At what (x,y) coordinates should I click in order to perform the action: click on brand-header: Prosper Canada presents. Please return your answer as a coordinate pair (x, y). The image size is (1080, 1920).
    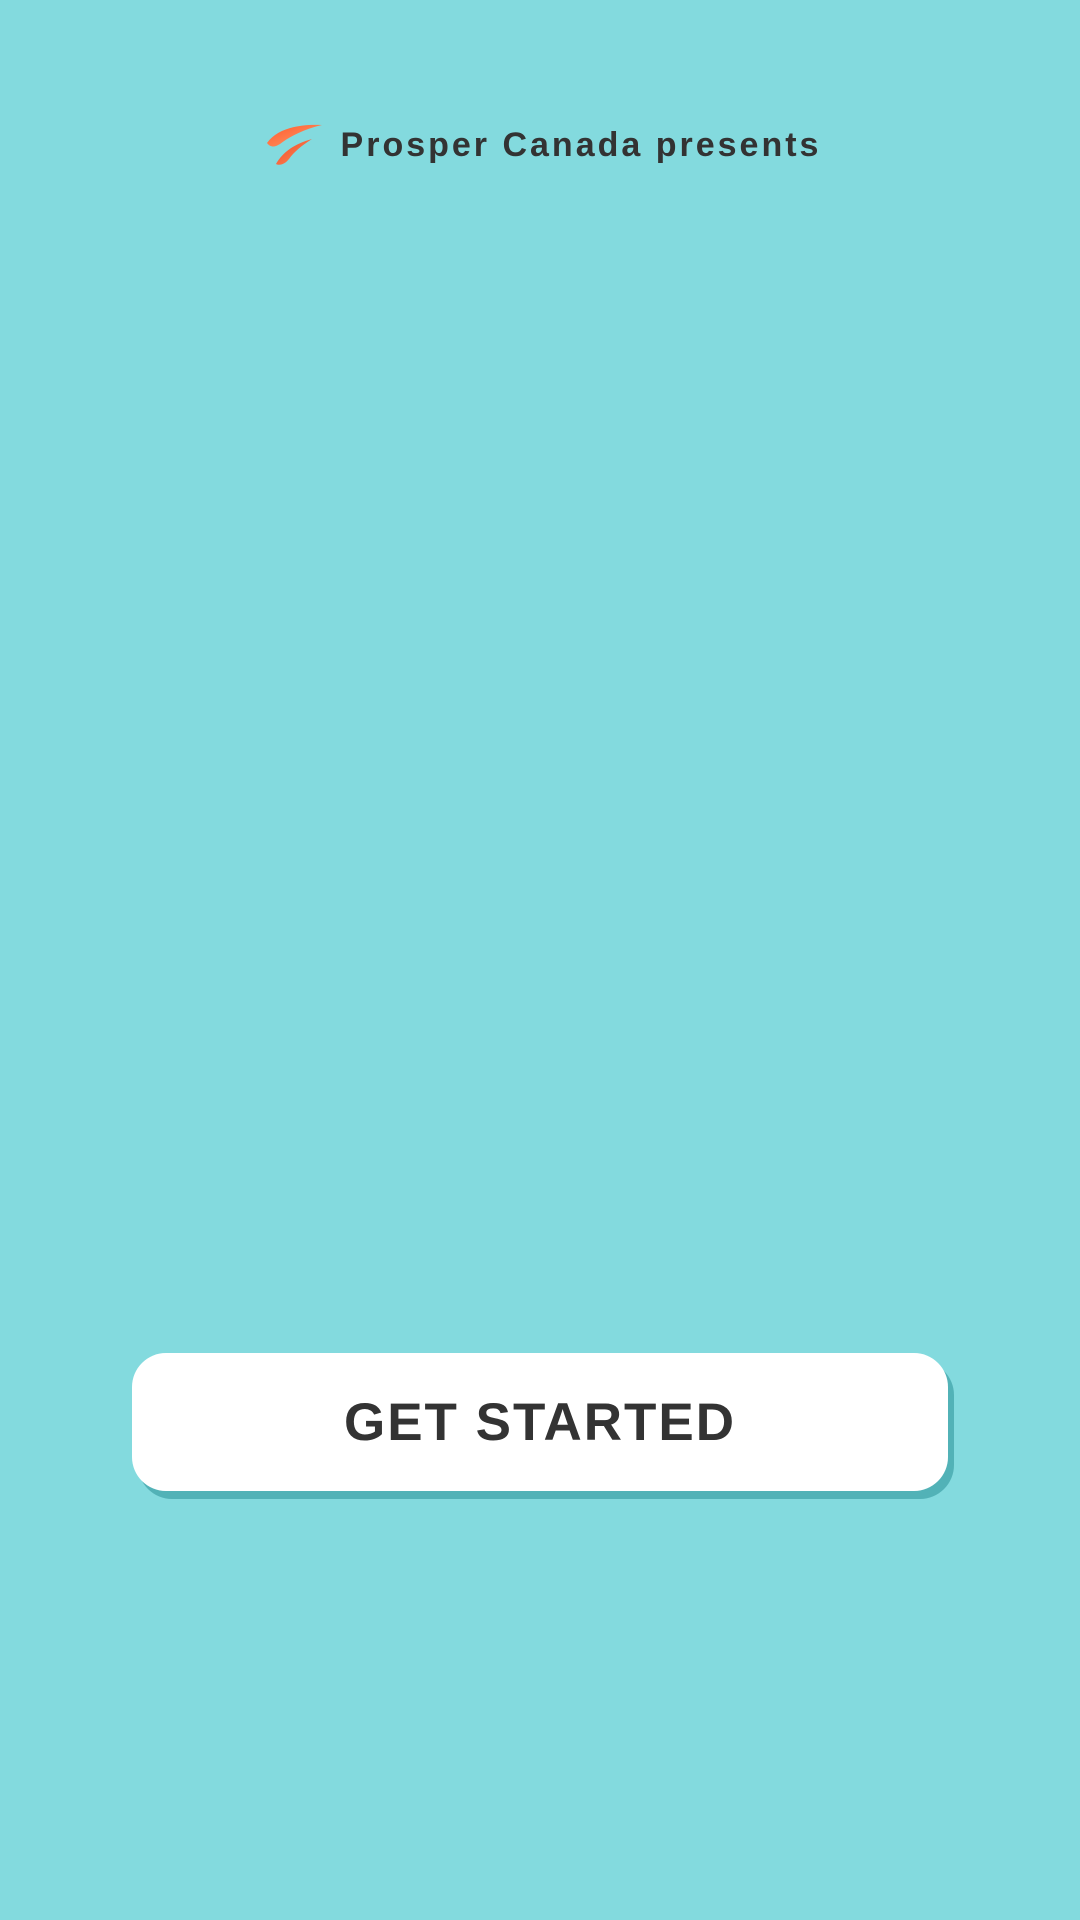
    Looking at the image, I should click on (540, 145).